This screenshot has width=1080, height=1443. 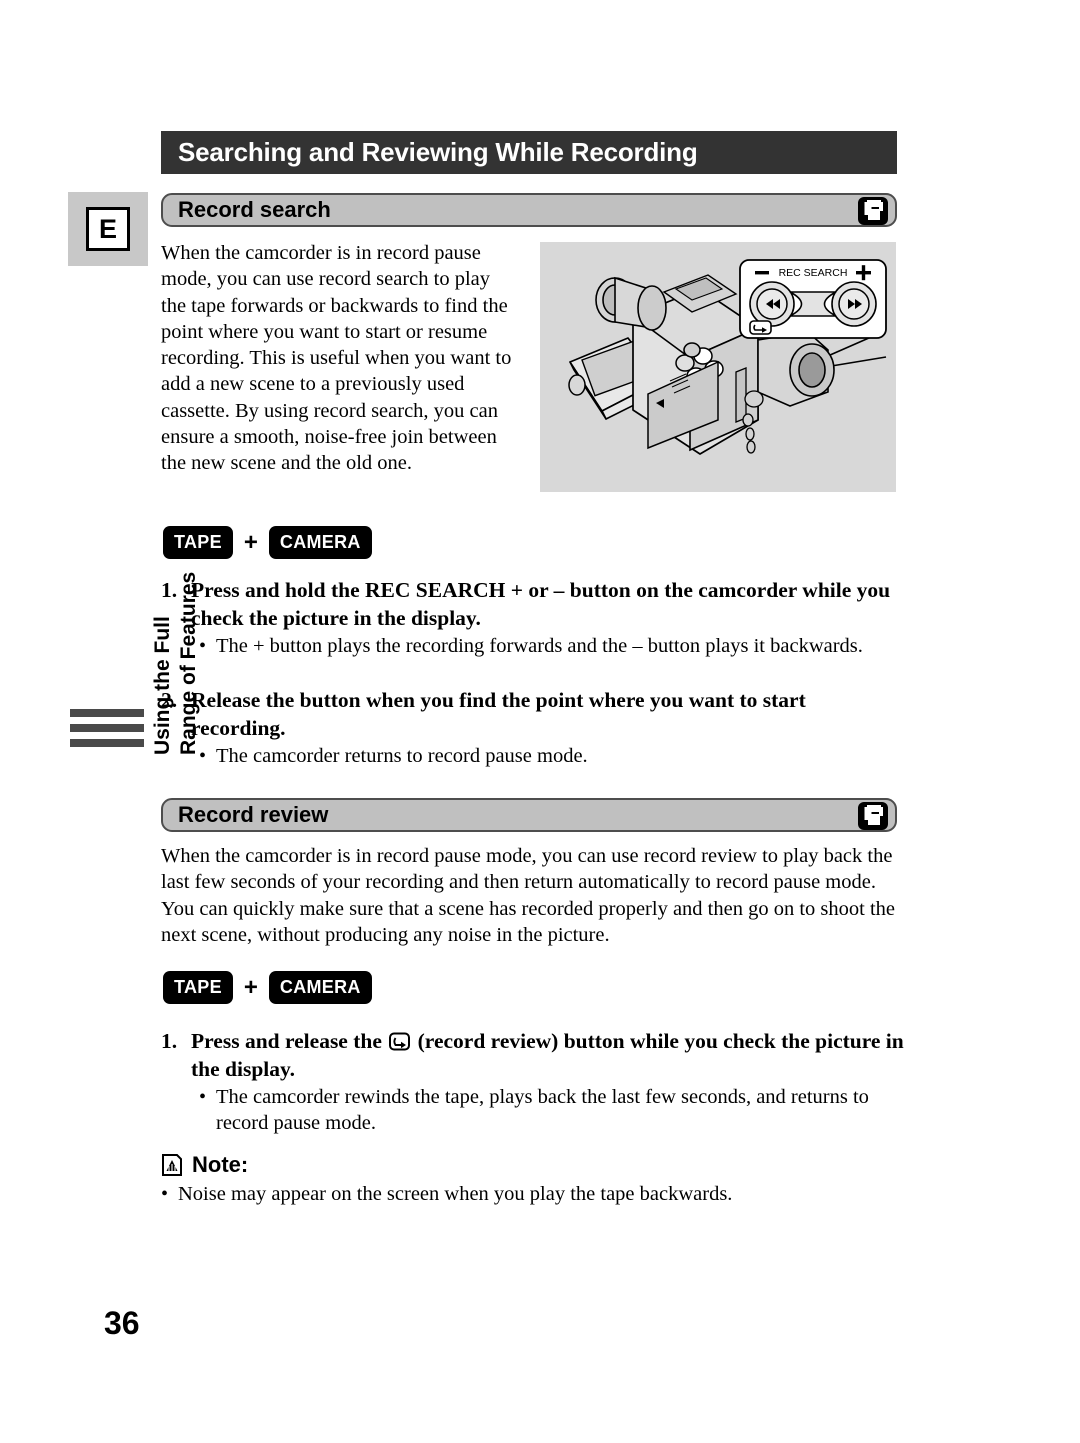 What do you see at coordinates (254, 209) in the screenshot?
I see `section-title: Record search` at bounding box center [254, 209].